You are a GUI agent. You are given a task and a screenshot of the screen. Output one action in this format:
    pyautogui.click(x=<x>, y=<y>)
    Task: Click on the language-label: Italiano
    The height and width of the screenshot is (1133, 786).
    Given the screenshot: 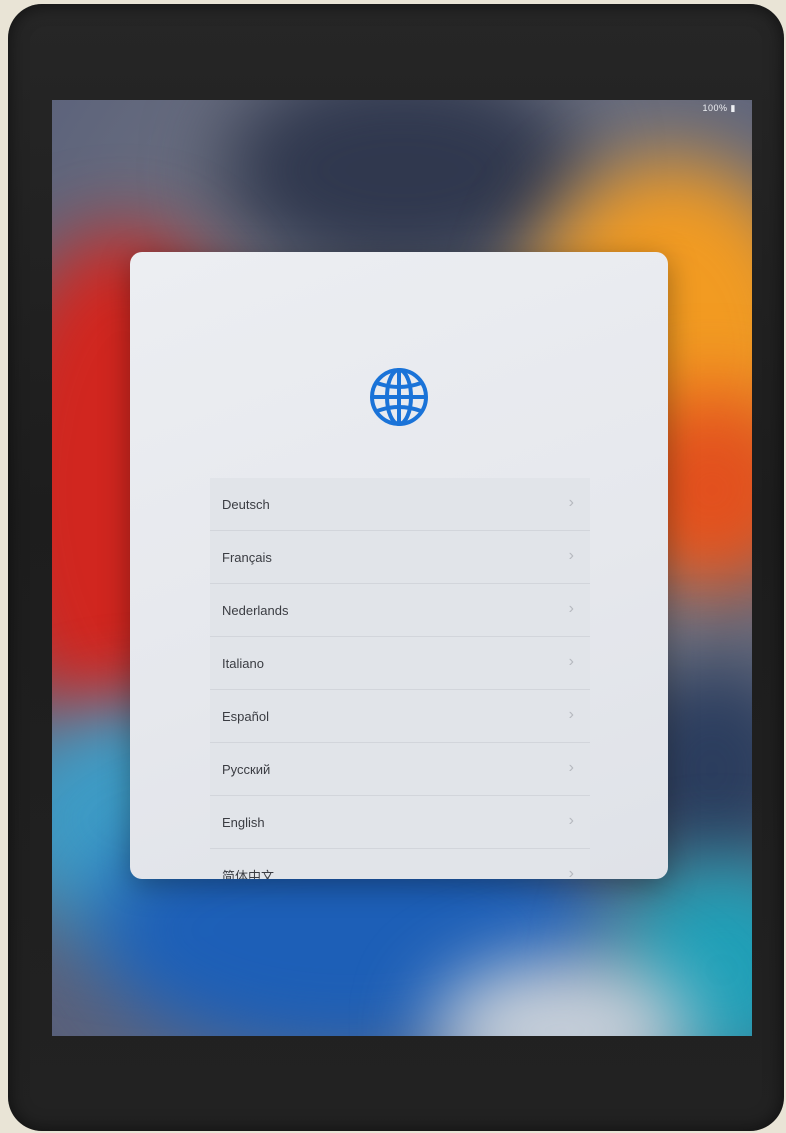 What is the action you would take?
    pyautogui.click(x=243, y=663)
    